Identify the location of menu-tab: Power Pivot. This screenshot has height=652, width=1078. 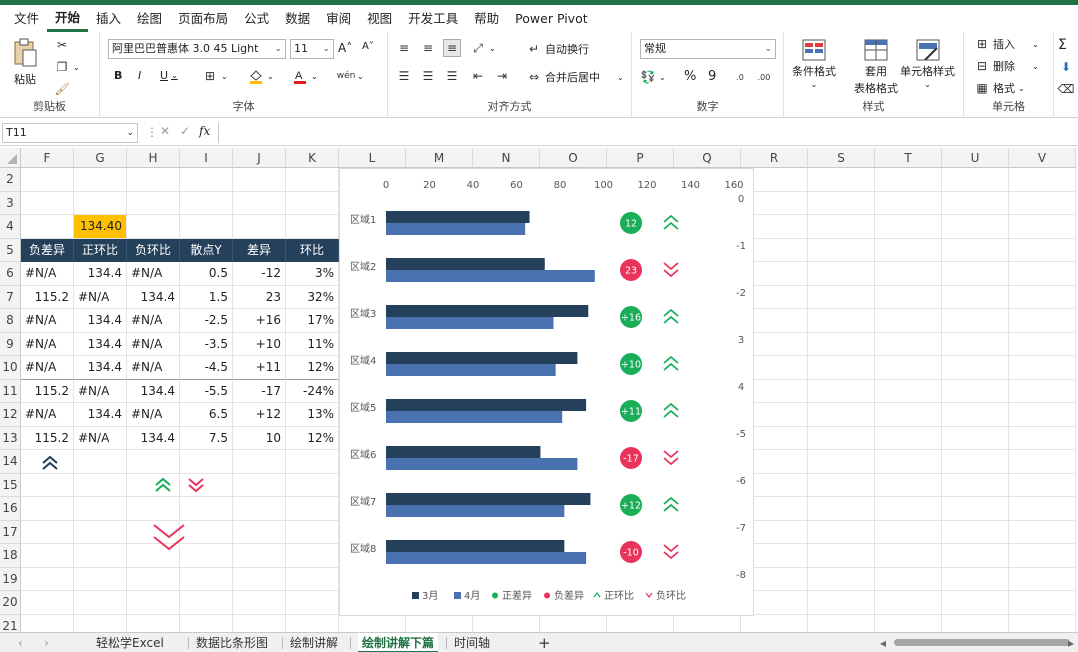
(551, 18).